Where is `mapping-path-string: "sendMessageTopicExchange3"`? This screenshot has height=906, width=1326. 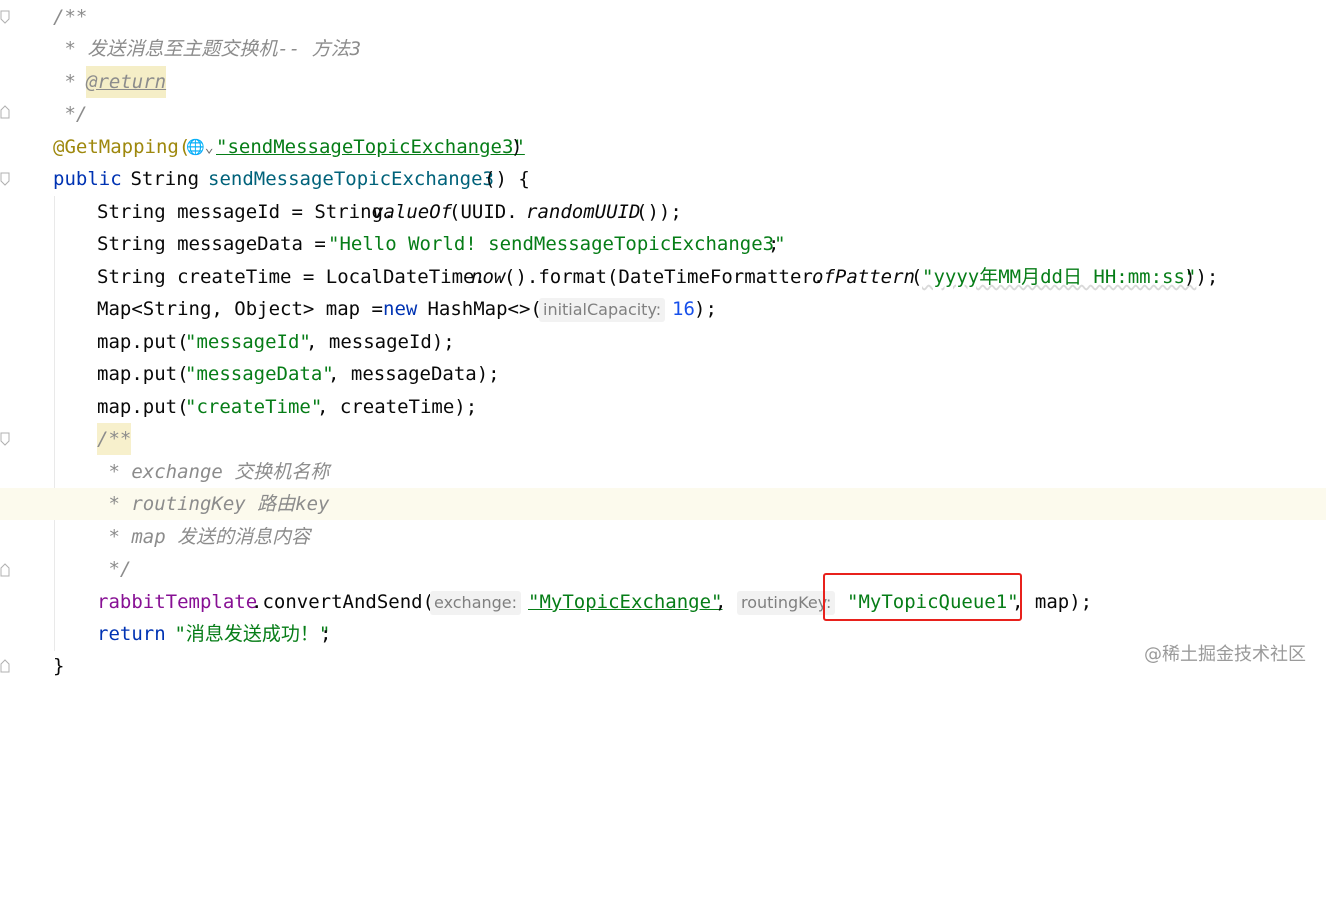
mapping-path-string: "sendMessageTopicExchange3" is located at coordinates (370, 147).